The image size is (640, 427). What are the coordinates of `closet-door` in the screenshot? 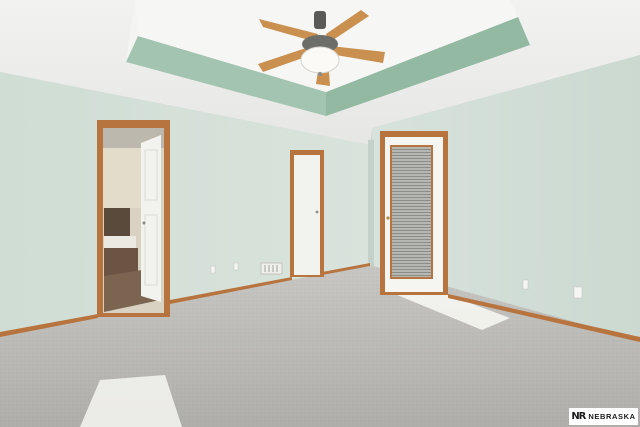 It's located at (307, 215).